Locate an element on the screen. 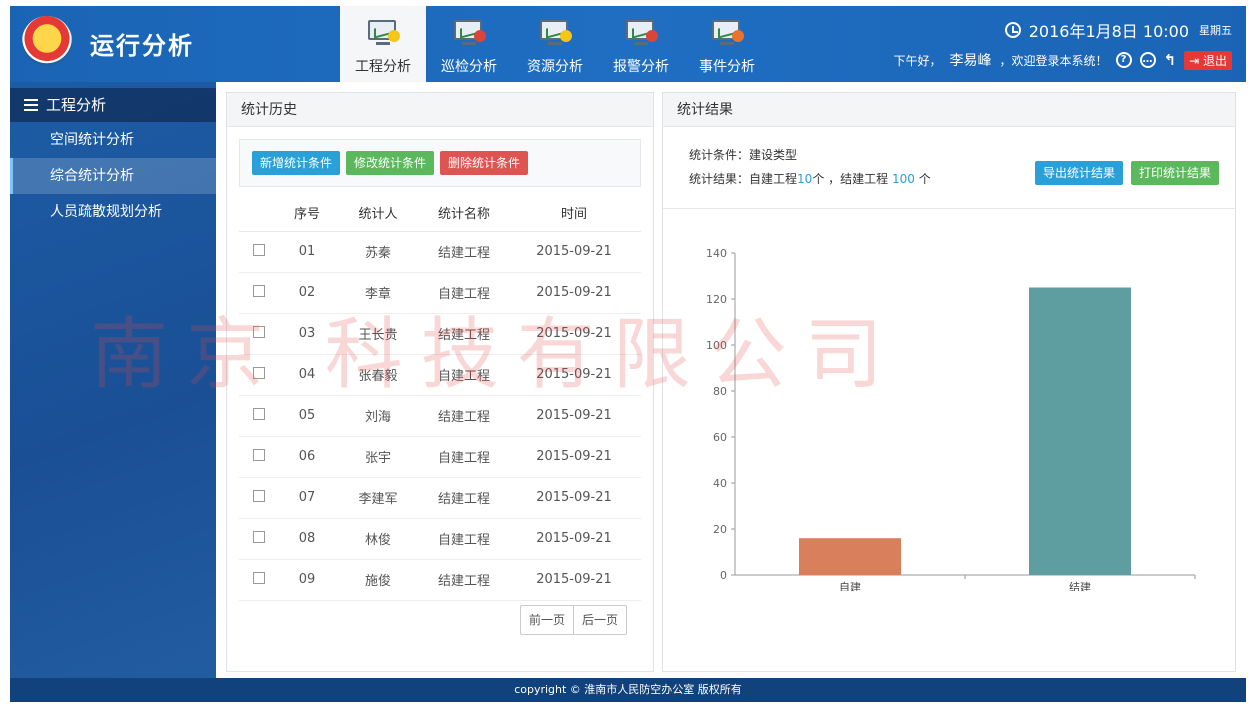  y-tick-label: 100 is located at coordinates (716, 345).